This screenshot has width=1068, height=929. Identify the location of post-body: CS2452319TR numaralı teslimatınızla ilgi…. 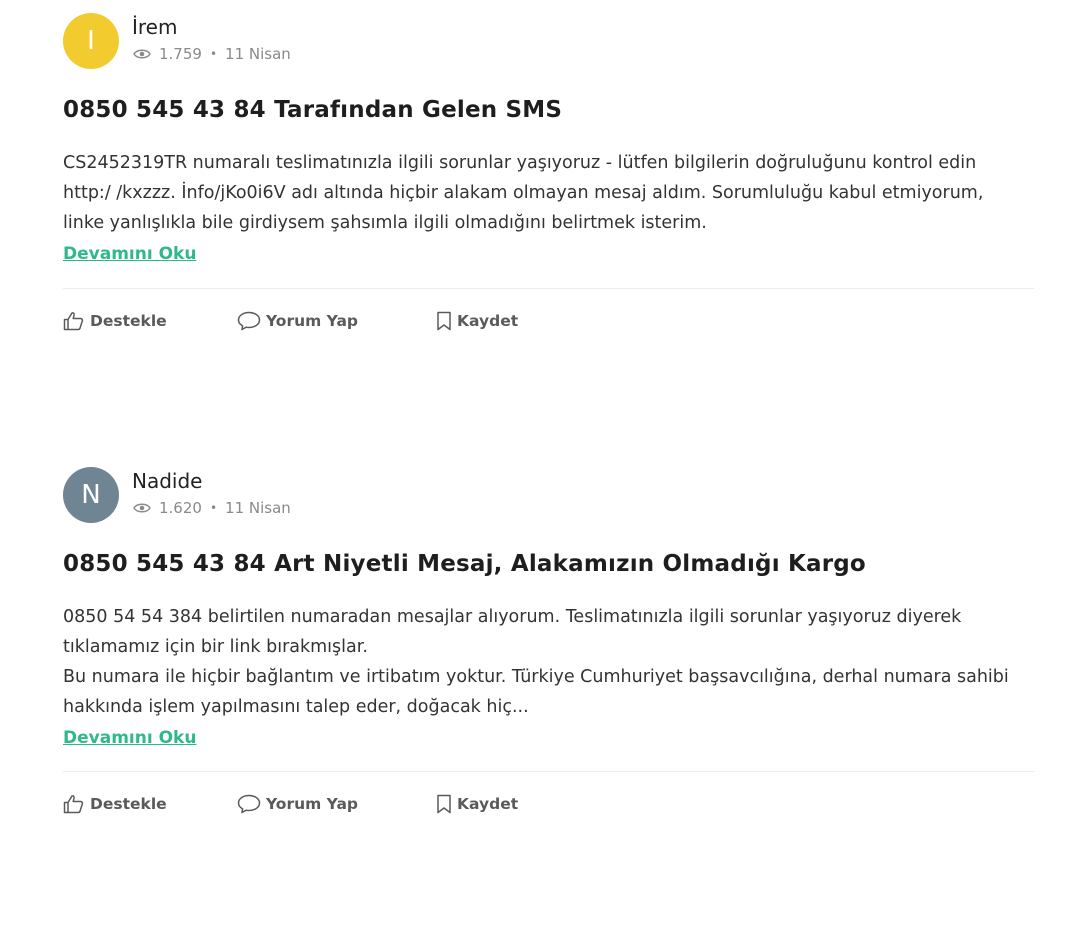
(543, 193).